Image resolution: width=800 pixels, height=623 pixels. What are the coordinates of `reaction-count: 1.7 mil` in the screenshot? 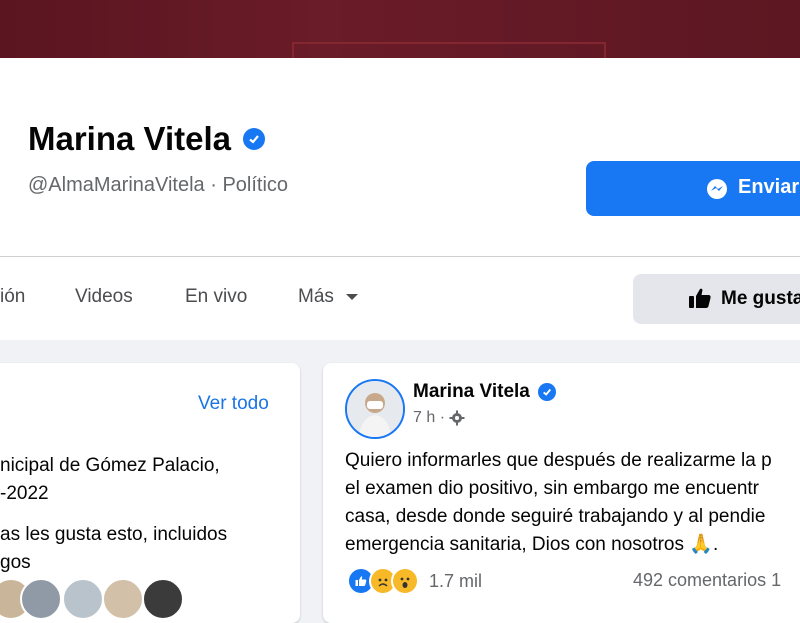 It's located at (456, 580).